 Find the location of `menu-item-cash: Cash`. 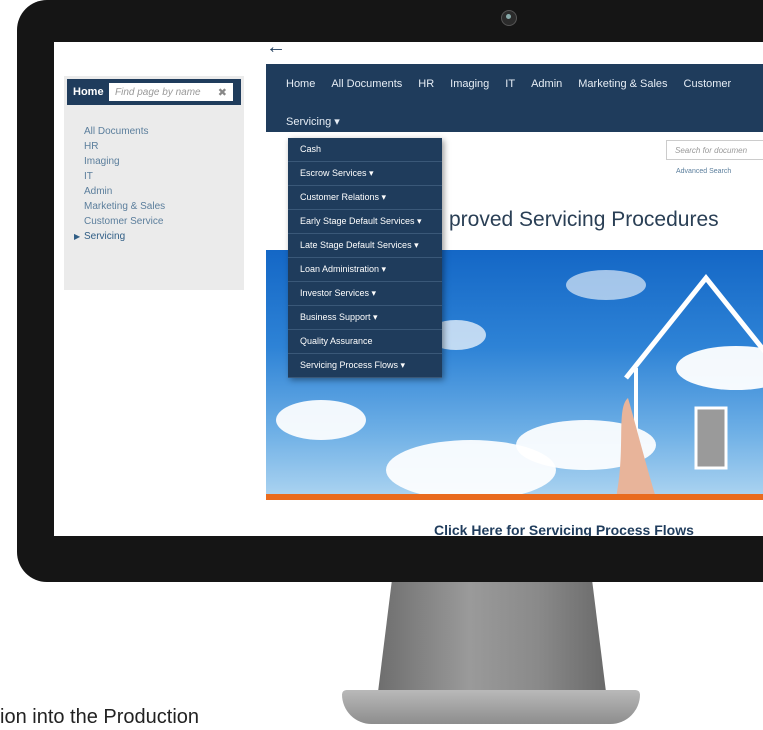

menu-item-cash: Cash is located at coordinates (365, 150).